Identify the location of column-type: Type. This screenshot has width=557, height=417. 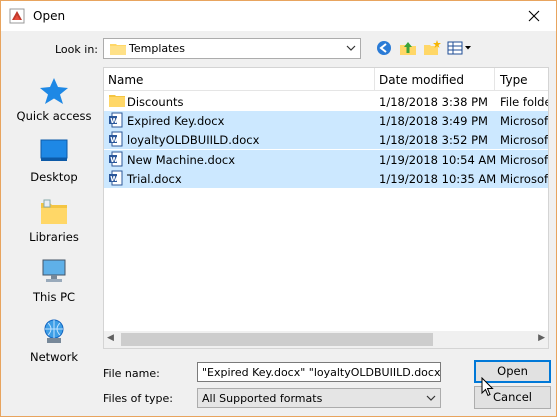
(514, 80).